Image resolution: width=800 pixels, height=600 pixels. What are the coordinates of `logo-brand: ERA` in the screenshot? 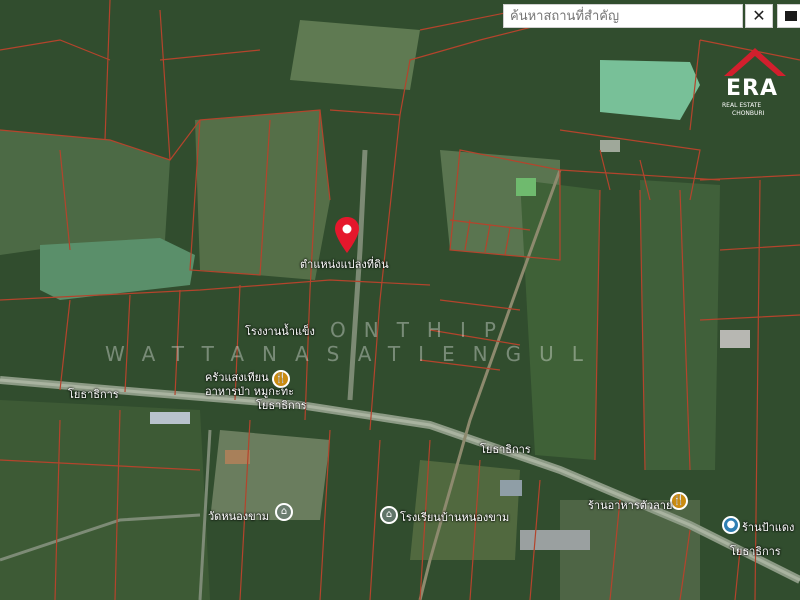 It's located at (752, 88).